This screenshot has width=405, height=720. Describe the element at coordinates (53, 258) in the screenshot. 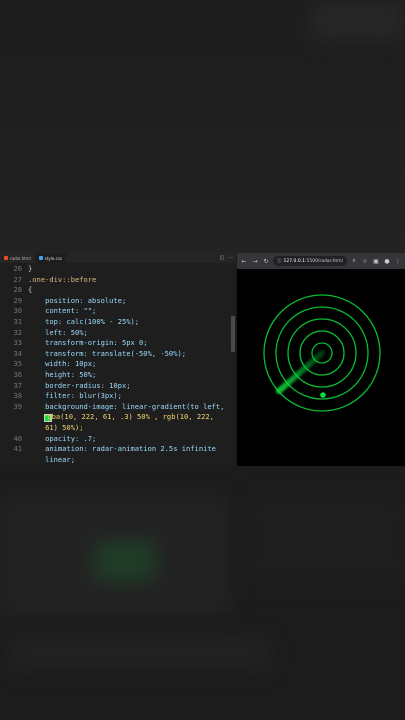

I see `tab-label: style.css` at that location.